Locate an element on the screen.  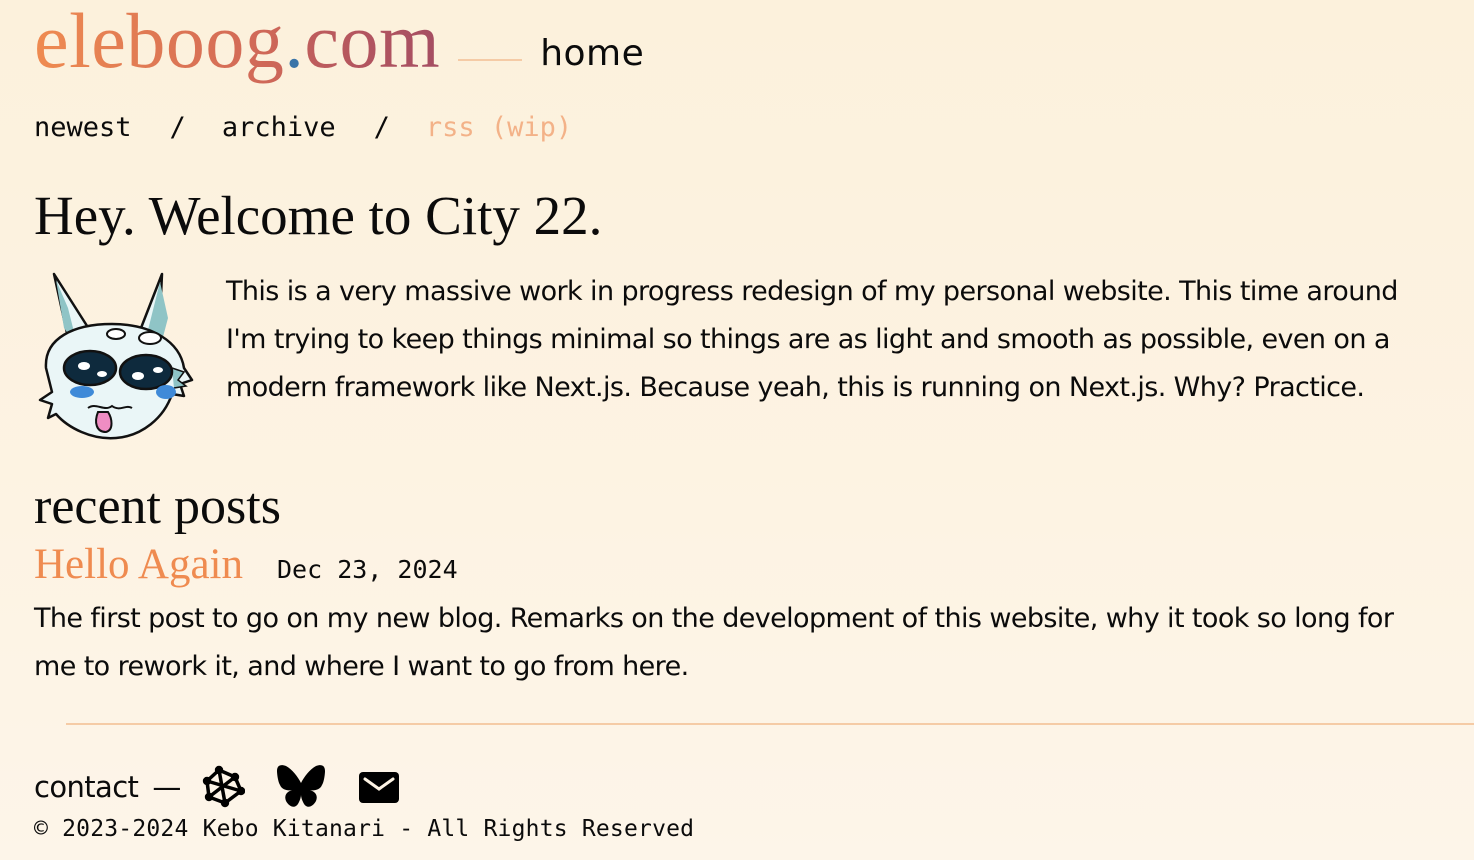
contact-label: contact is located at coordinates (86, 787).